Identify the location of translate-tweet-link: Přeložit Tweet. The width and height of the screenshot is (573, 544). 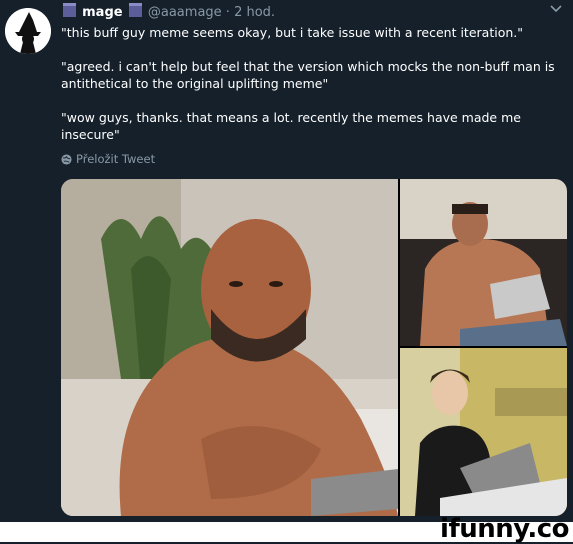
(108, 159).